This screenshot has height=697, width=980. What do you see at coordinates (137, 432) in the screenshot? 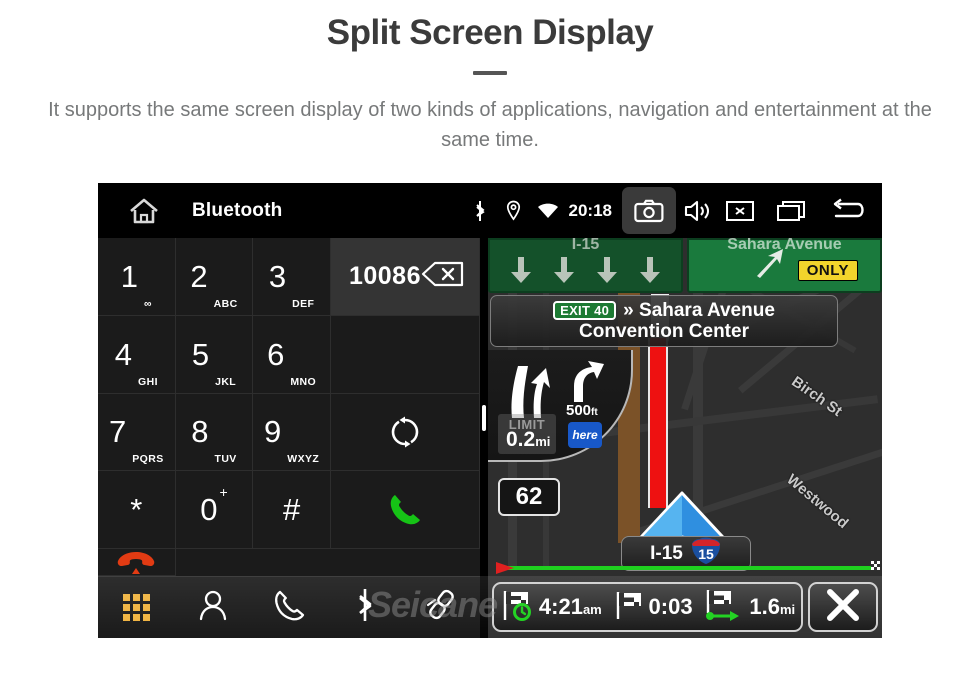
I see `dial-key-7: 7 PQRS` at bounding box center [137, 432].